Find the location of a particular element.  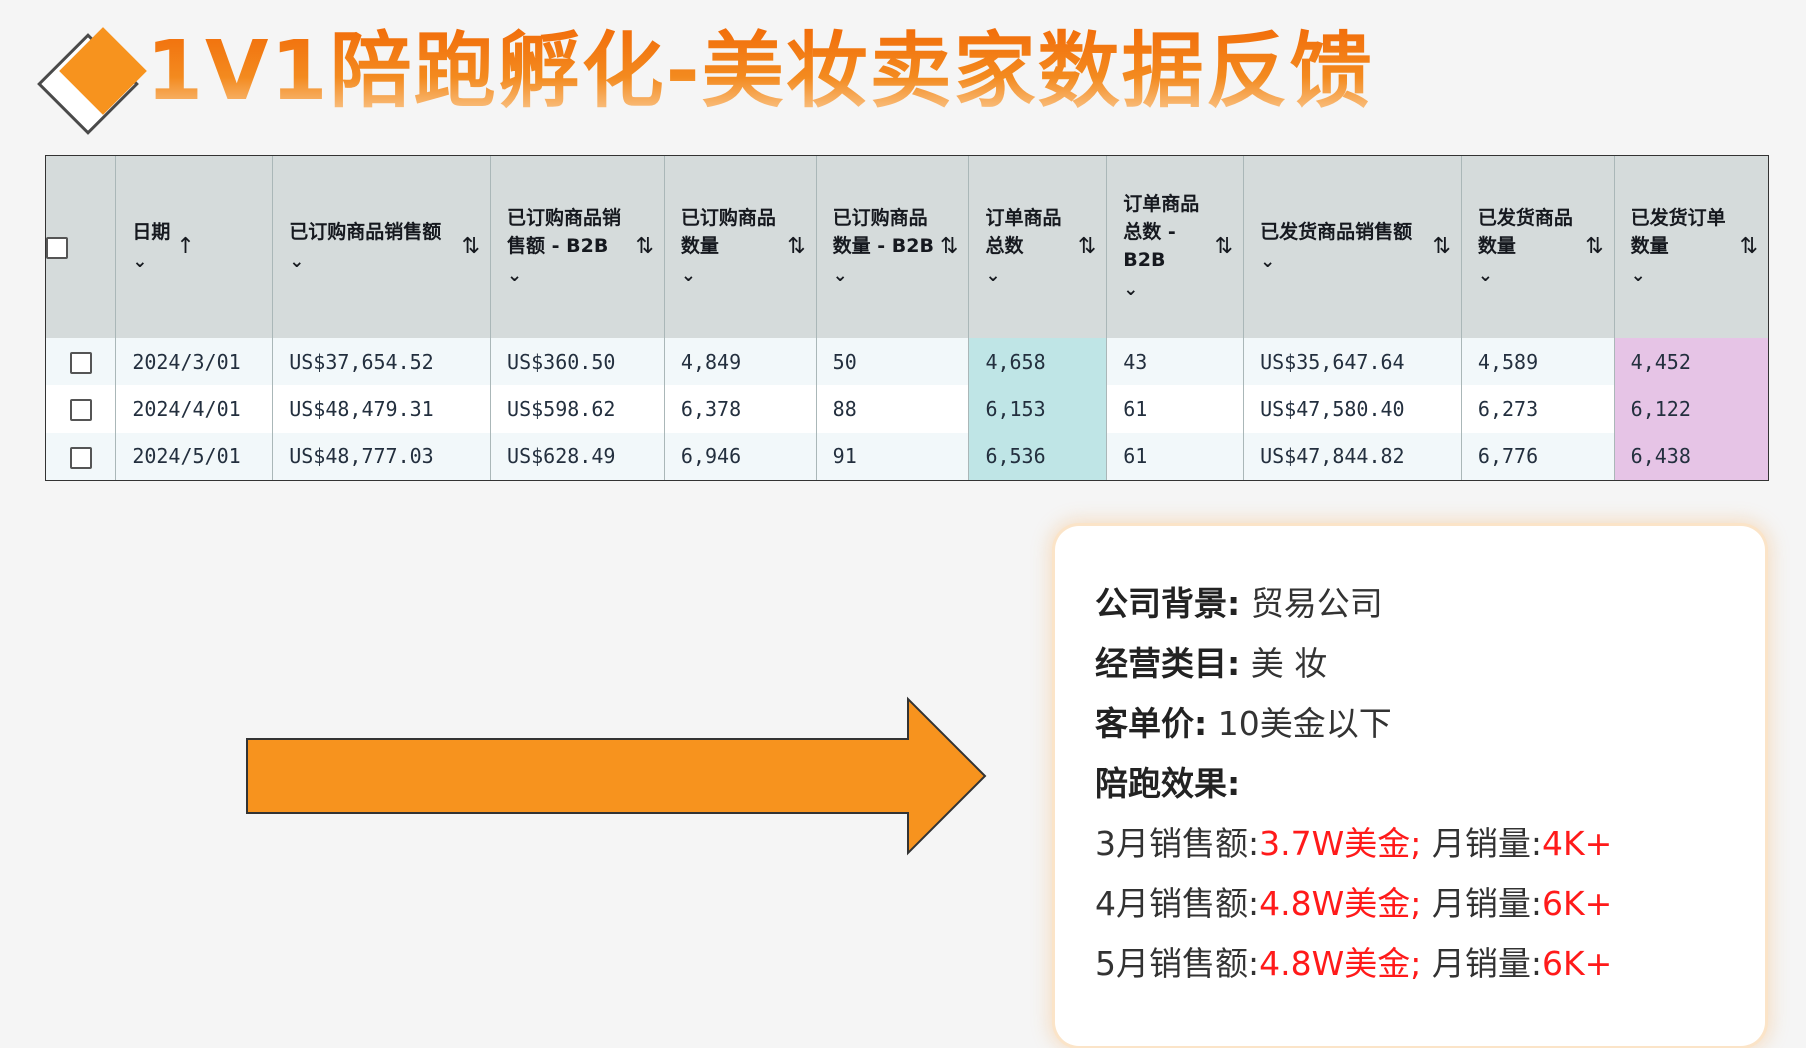

result-line: 5月销售额:4.8W美金; 月销量:6K+ is located at coordinates (1410, 964).